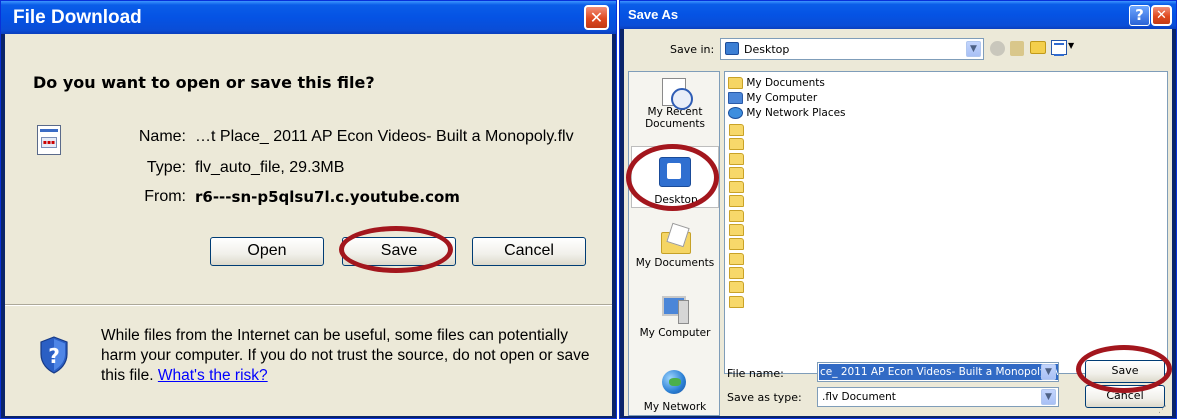 The height and width of the screenshot is (419, 1177). Describe the element at coordinates (1125, 371) in the screenshot. I see `save-as-save-button: Save` at that location.